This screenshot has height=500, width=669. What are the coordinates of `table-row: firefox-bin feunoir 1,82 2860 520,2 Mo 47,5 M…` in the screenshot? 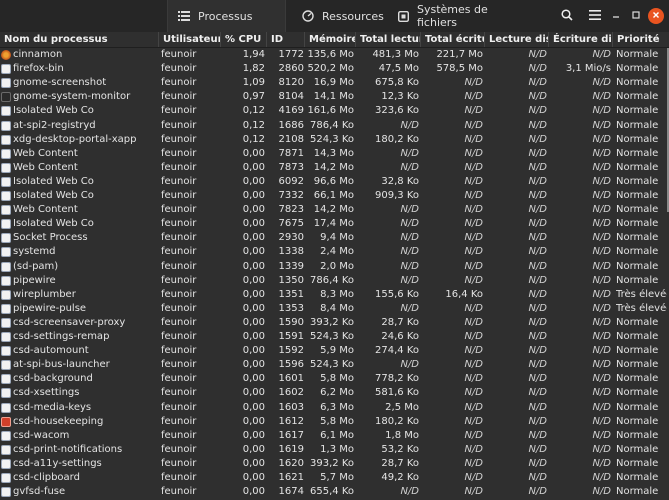 It's located at (333, 69).